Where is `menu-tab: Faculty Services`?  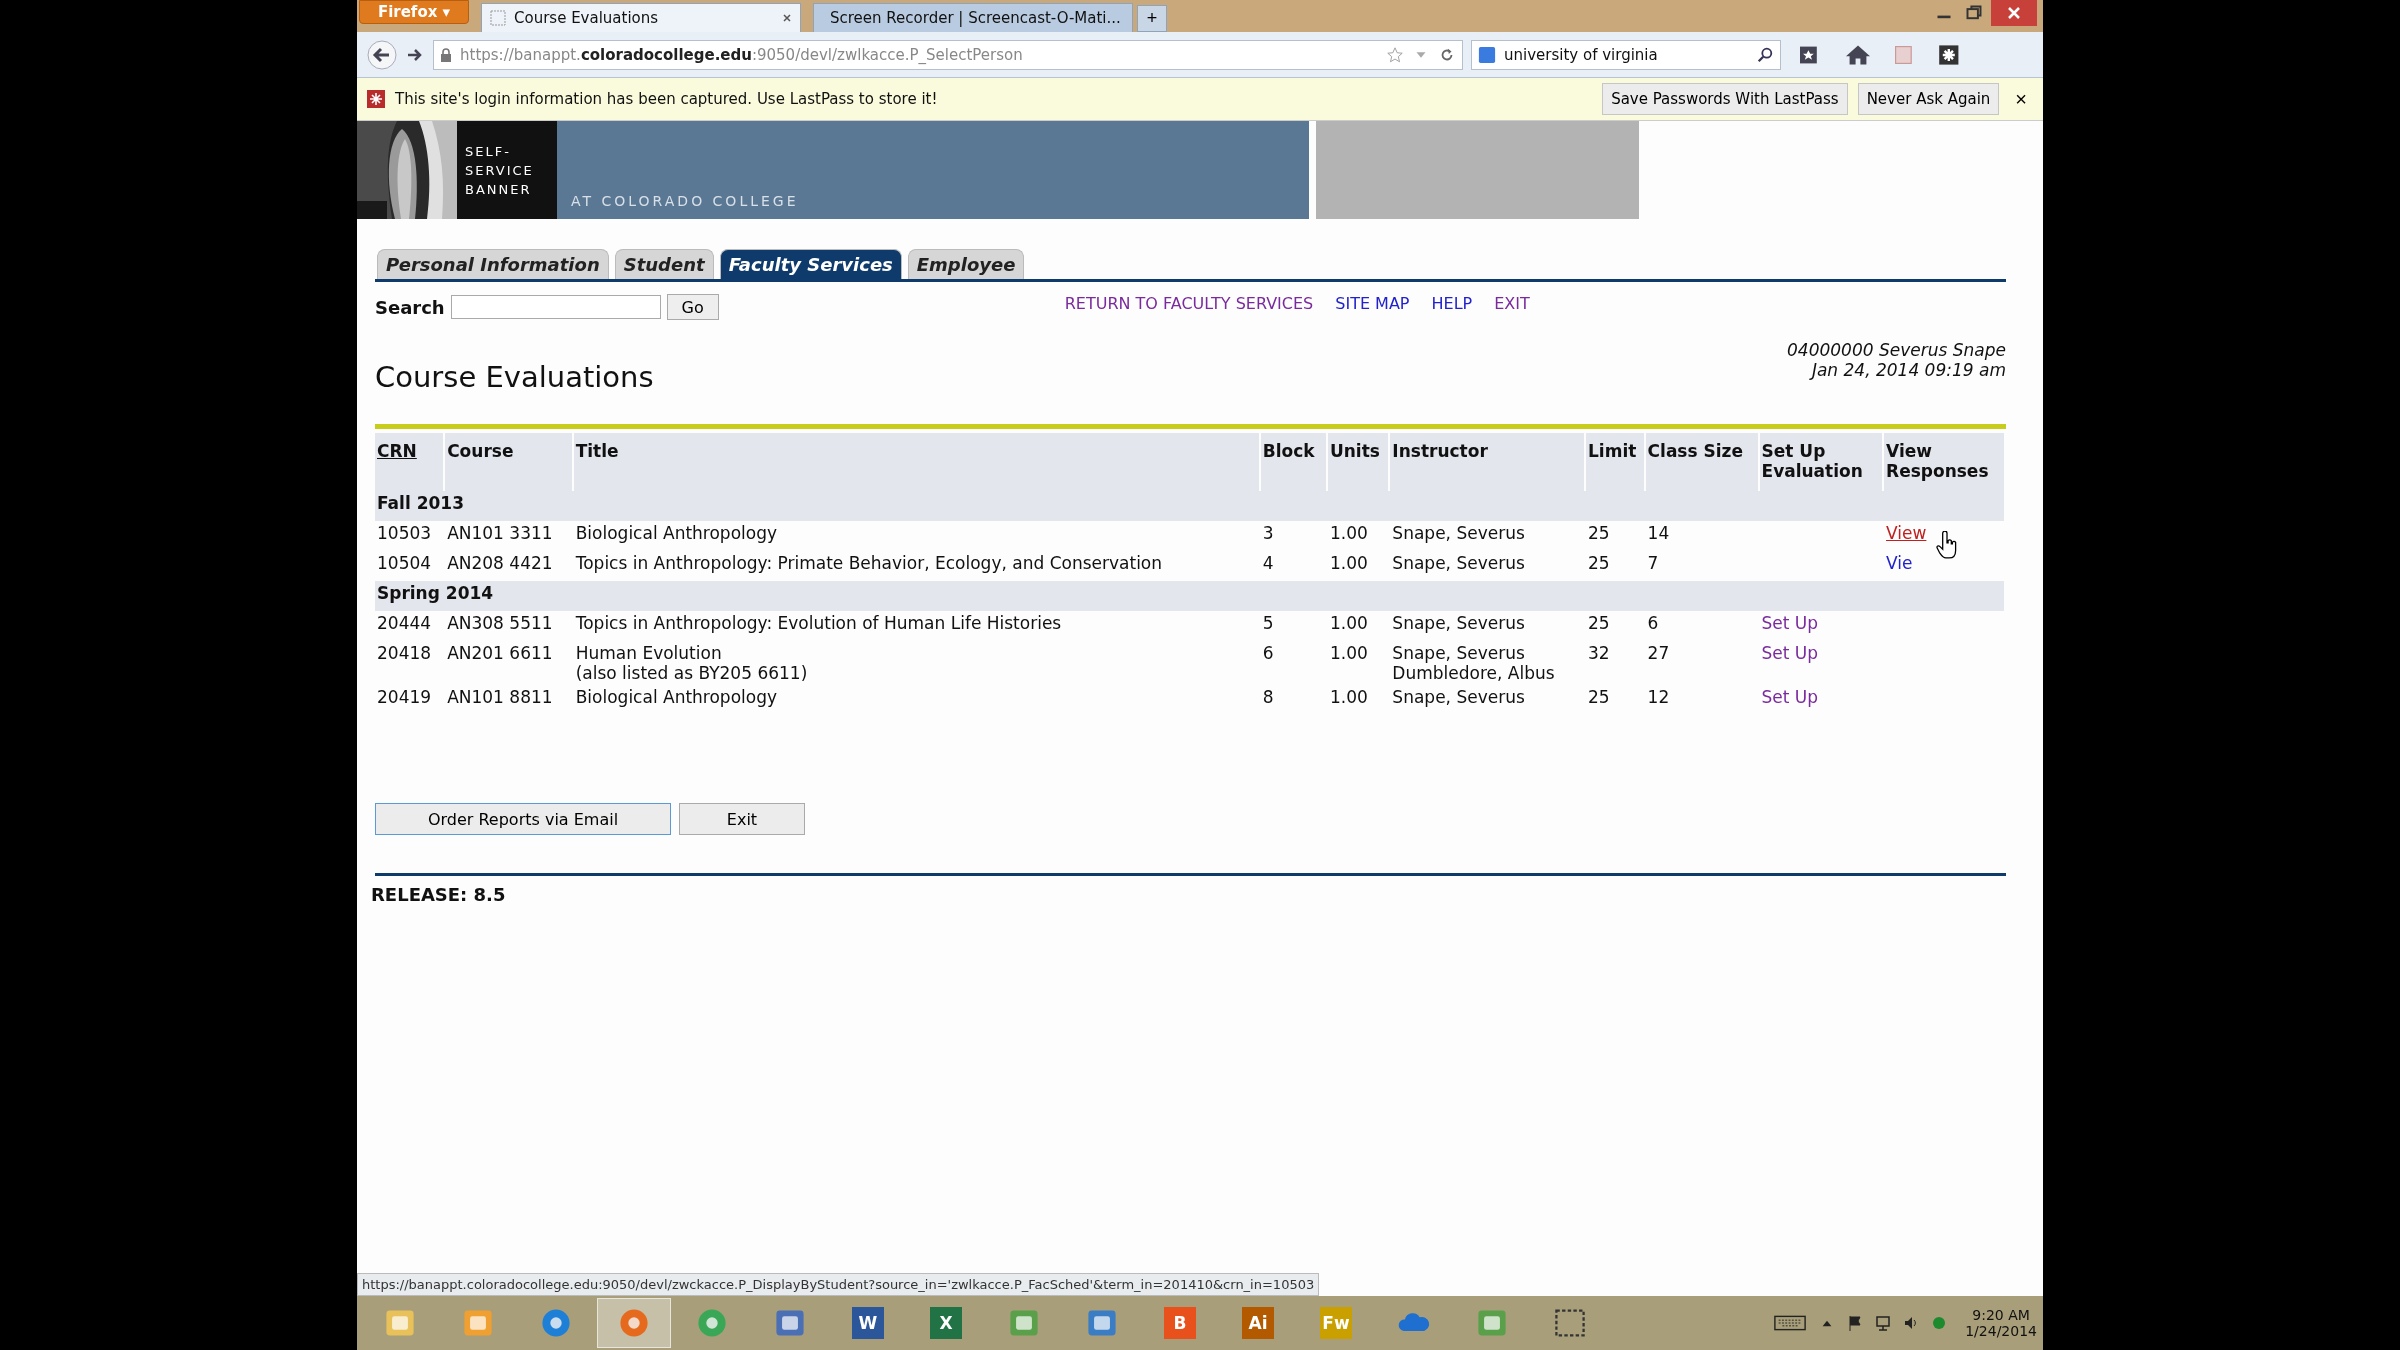
menu-tab: Faculty Services is located at coordinates (810, 264).